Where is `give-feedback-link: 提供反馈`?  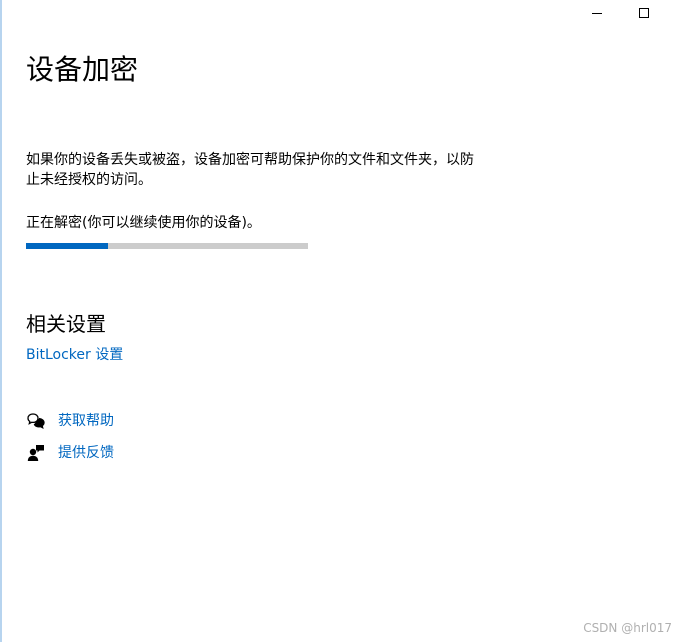
give-feedback-link: 提供反馈 is located at coordinates (70, 453).